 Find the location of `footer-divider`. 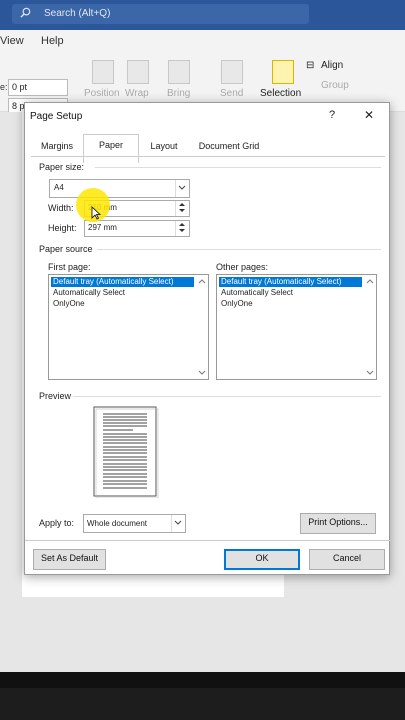

footer-divider is located at coordinates (208, 540).